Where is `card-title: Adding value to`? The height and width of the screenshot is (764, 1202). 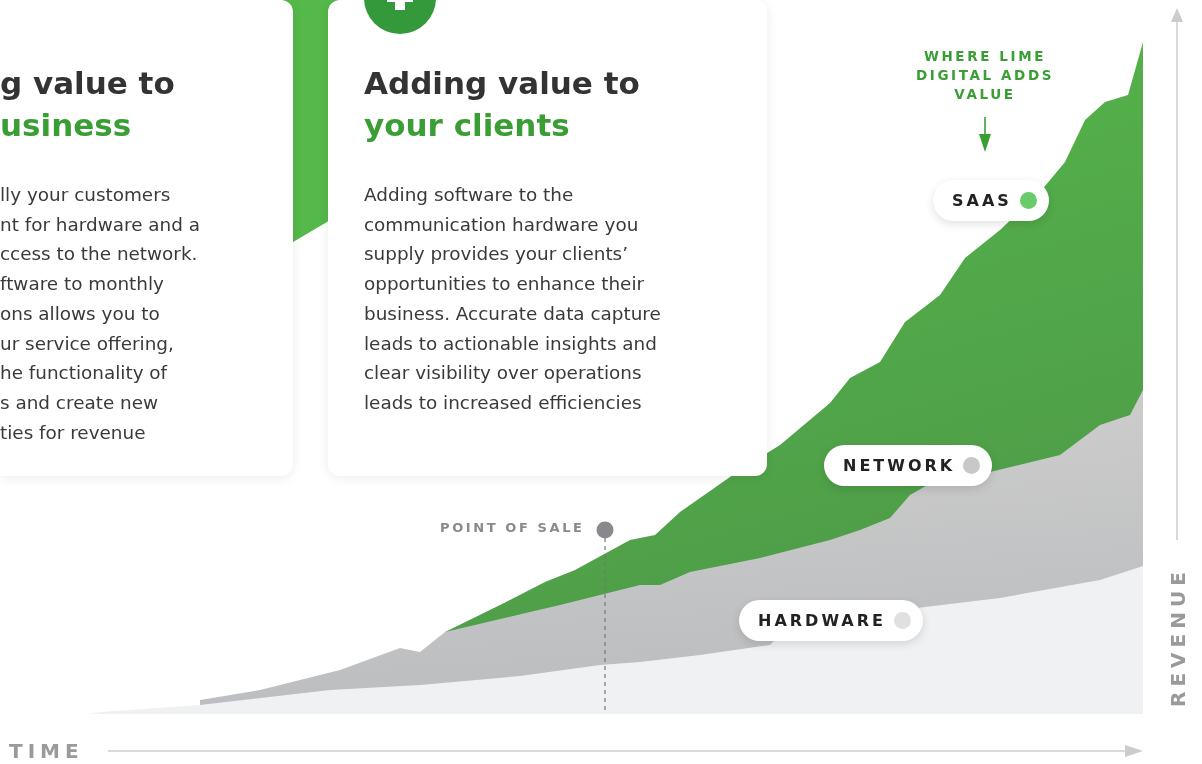
card-title: Adding value to is located at coordinates (502, 83).